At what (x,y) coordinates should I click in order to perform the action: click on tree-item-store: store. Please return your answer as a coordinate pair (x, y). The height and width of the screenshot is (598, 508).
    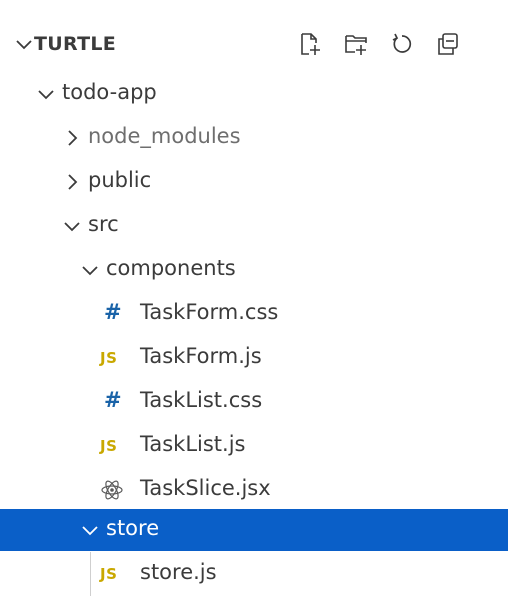
    Looking at the image, I should click on (254, 530).